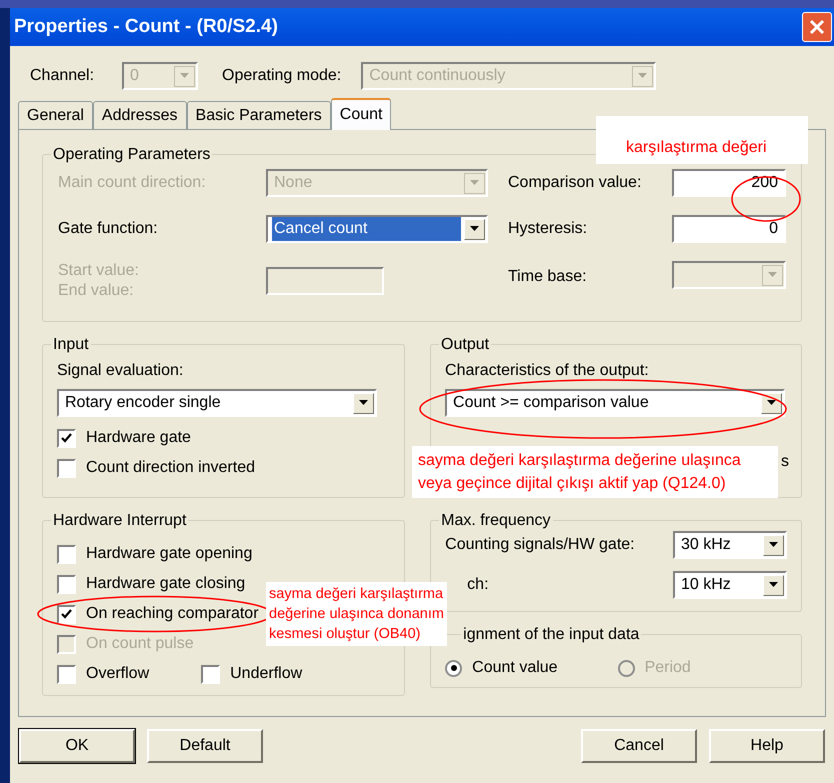 This screenshot has height=783, width=834. I want to click on annotation-note: sayma değeri karşılaştırma değerine ulaşınca donanım kesmesi oluştur (OB40), so click(356, 614).